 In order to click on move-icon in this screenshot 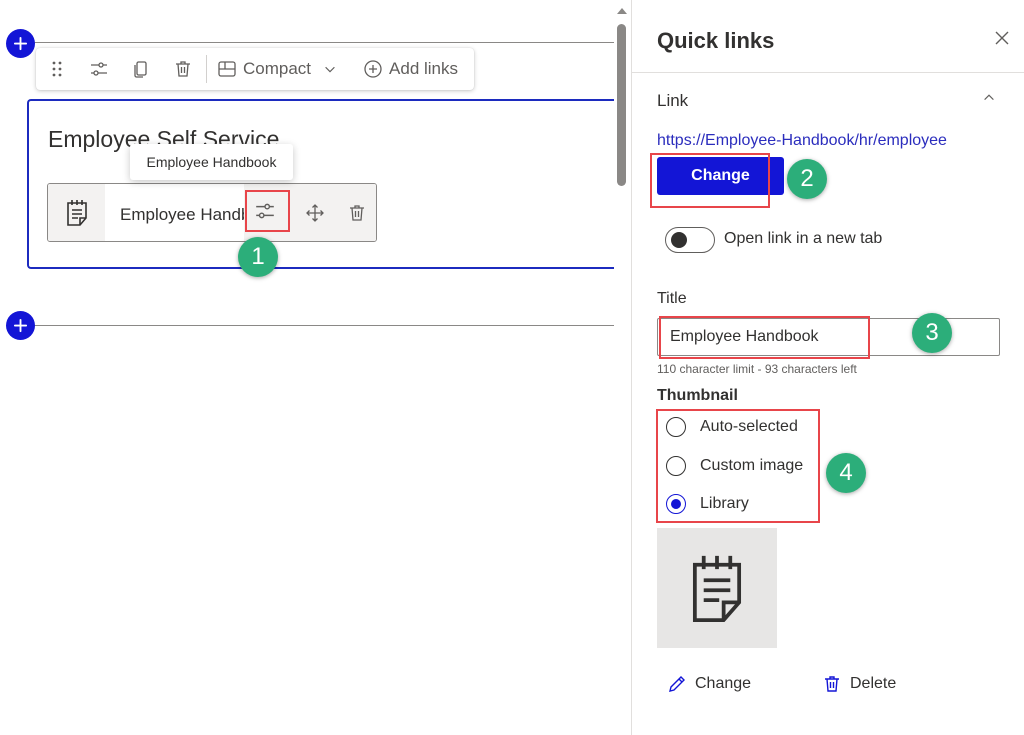, I will do `click(315, 213)`.